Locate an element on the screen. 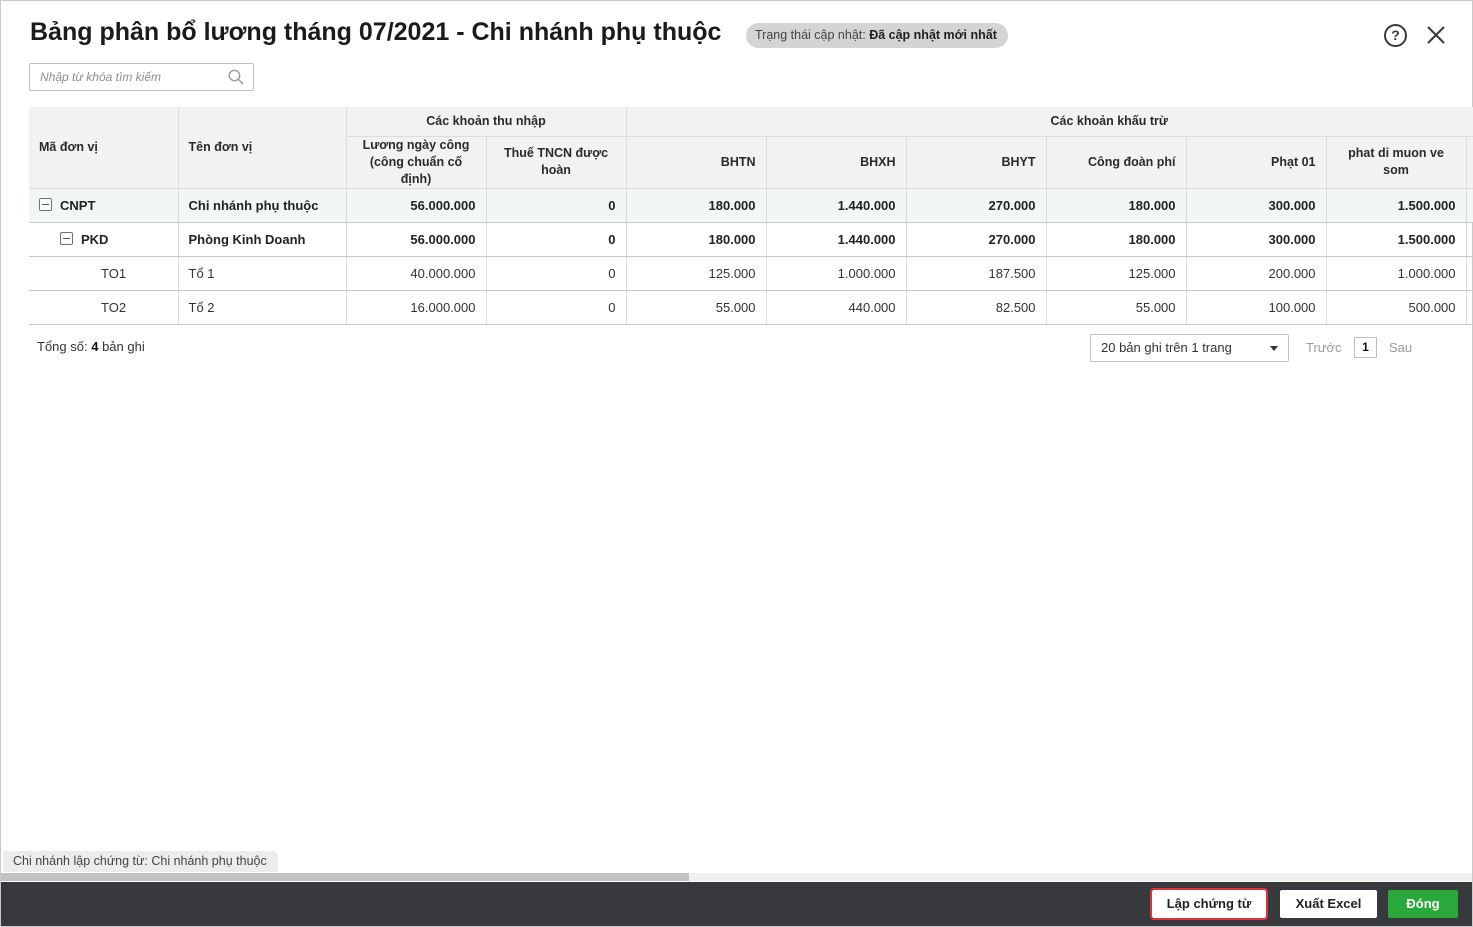 This screenshot has width=1473, height=927. header-bhtn: BHTN is located at coordinates (696, 162).